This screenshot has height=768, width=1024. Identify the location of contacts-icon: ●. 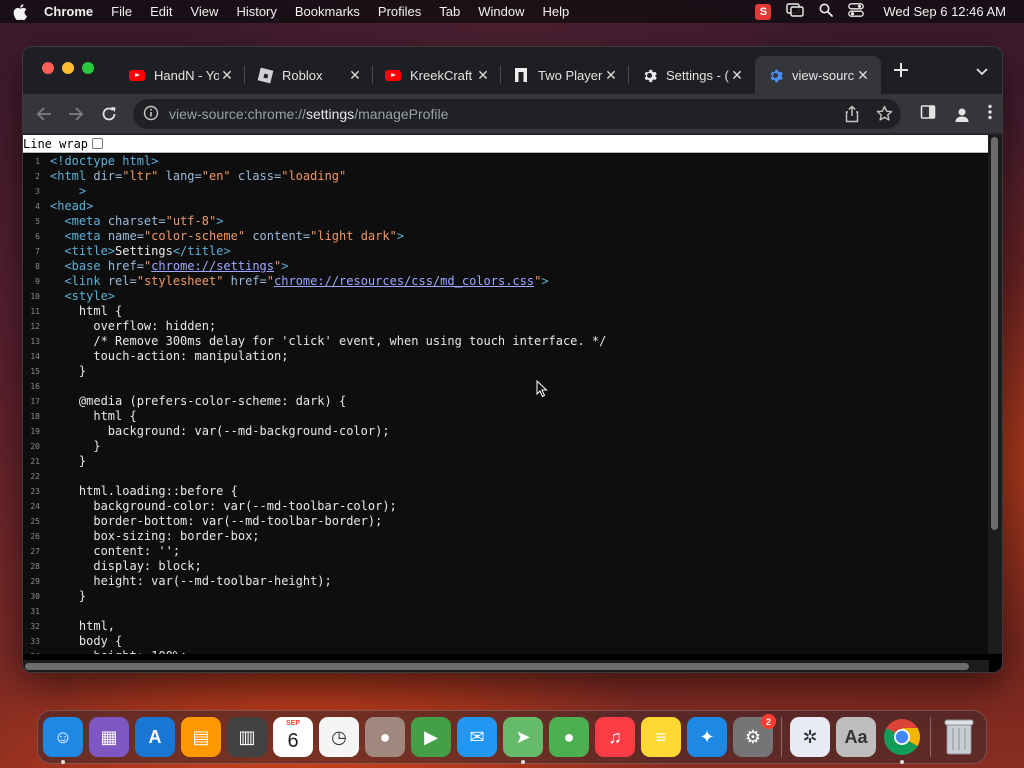
(385, 737).